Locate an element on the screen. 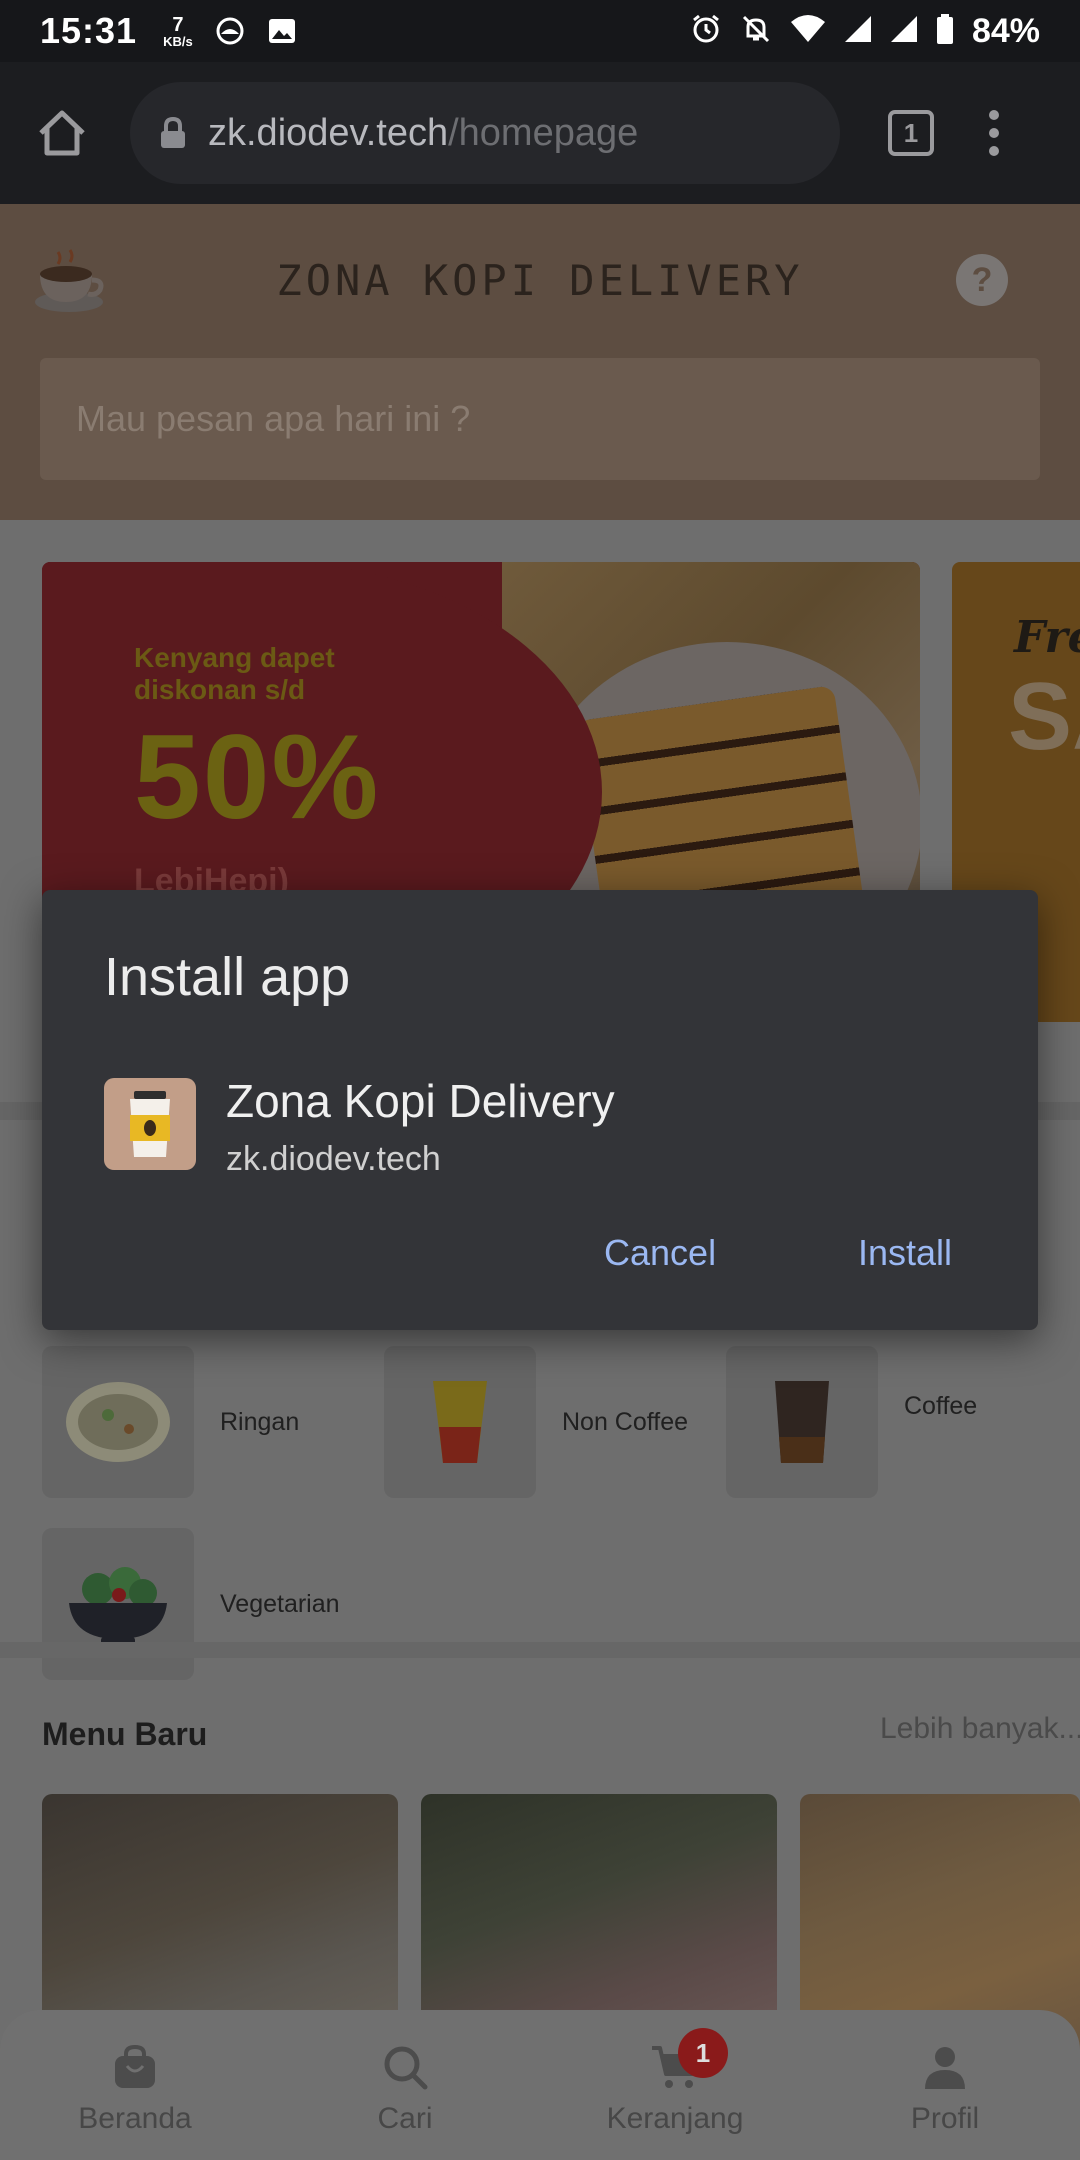 Image resolution: width=1080 pixels, height=2160 pixels. home-button is located at coordinates (62, 133).